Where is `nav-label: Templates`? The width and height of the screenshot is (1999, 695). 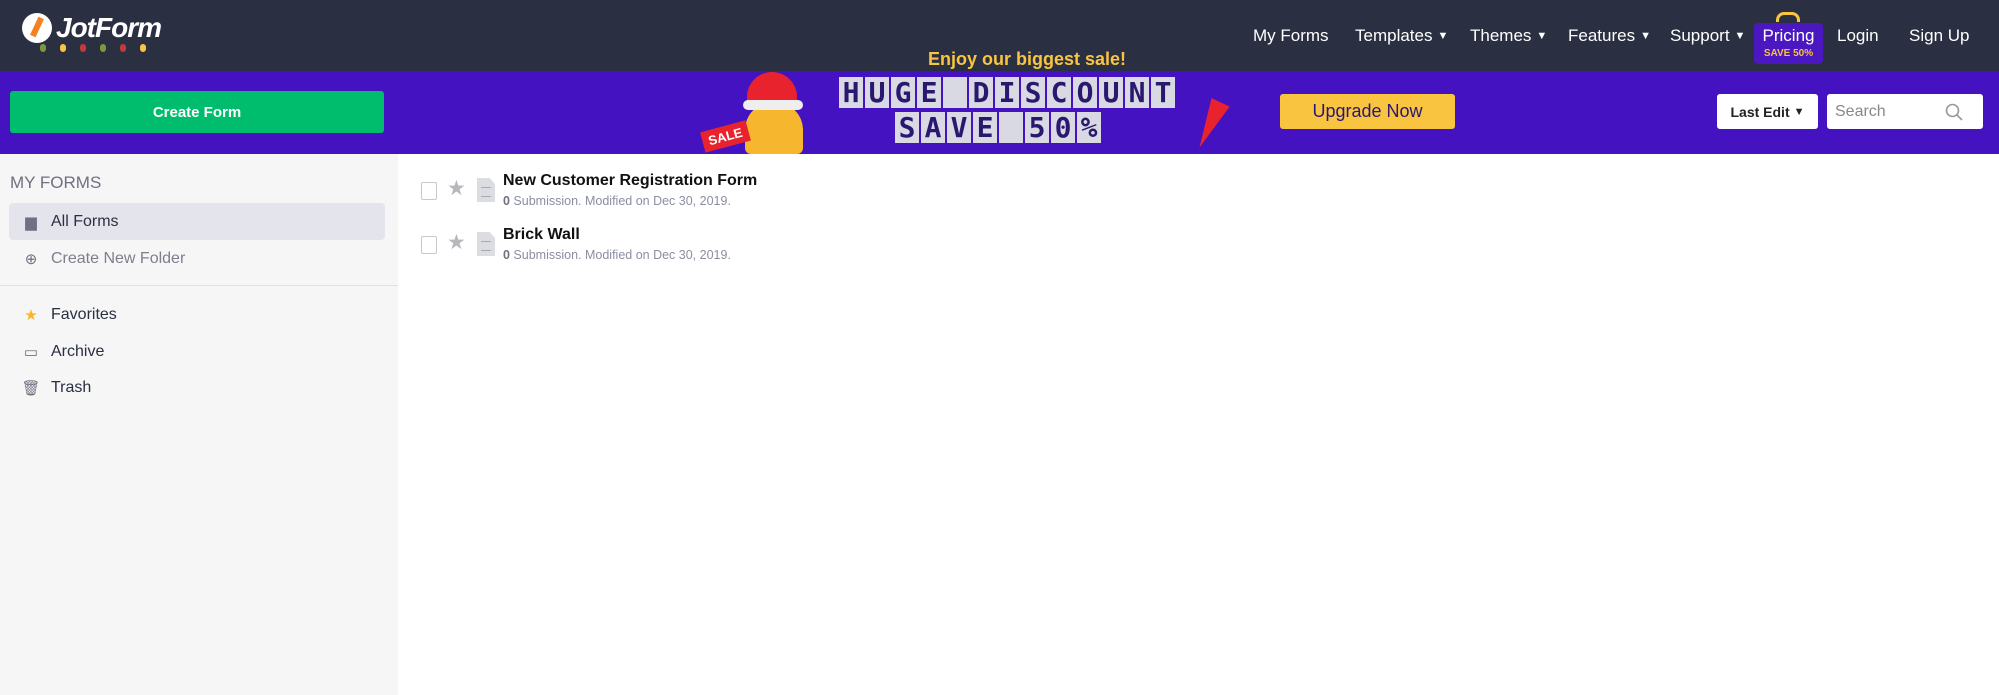
nav-label: Templates is located at coordinates (1394, 35).